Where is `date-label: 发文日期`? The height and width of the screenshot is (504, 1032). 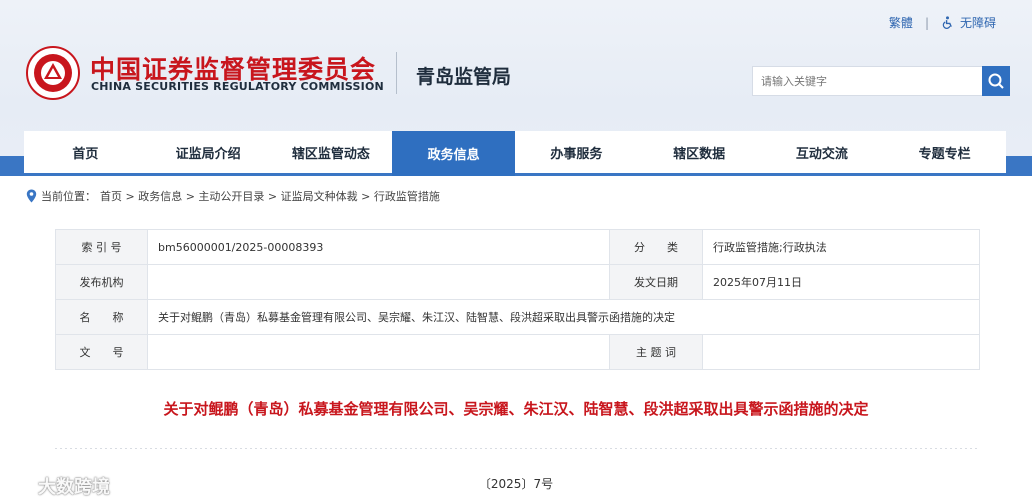
date-label: 发文日期 is located at coordinates (656, 282).